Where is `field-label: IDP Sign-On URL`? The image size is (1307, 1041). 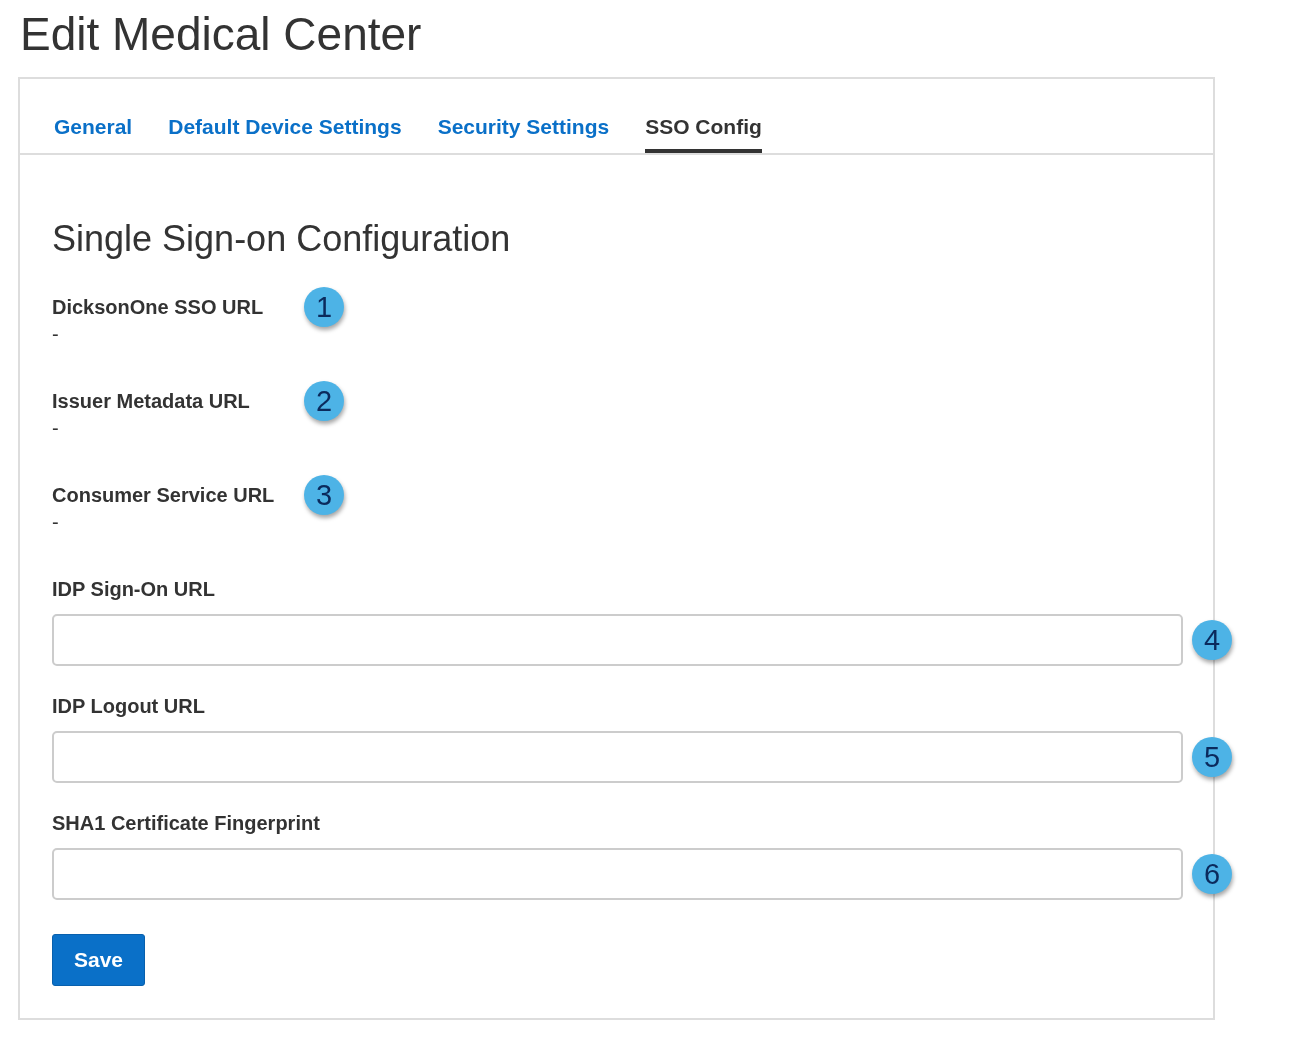 field-label: IDP Sign-On URL is located at coordinates (133, 589).